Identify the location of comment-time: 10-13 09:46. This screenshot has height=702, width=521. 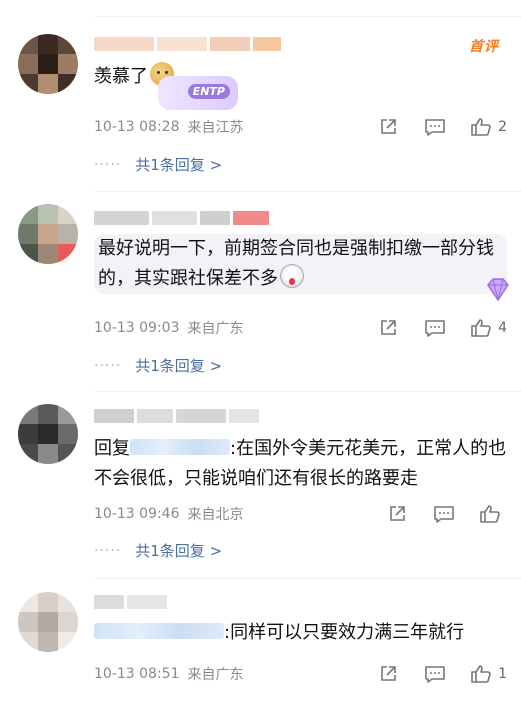
(137, 514).